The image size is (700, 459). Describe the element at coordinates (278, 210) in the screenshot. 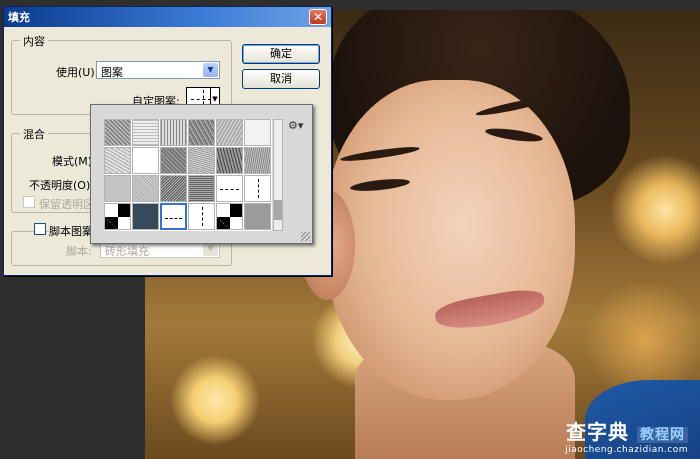

I see `picker-scroll-thumb` at that location.